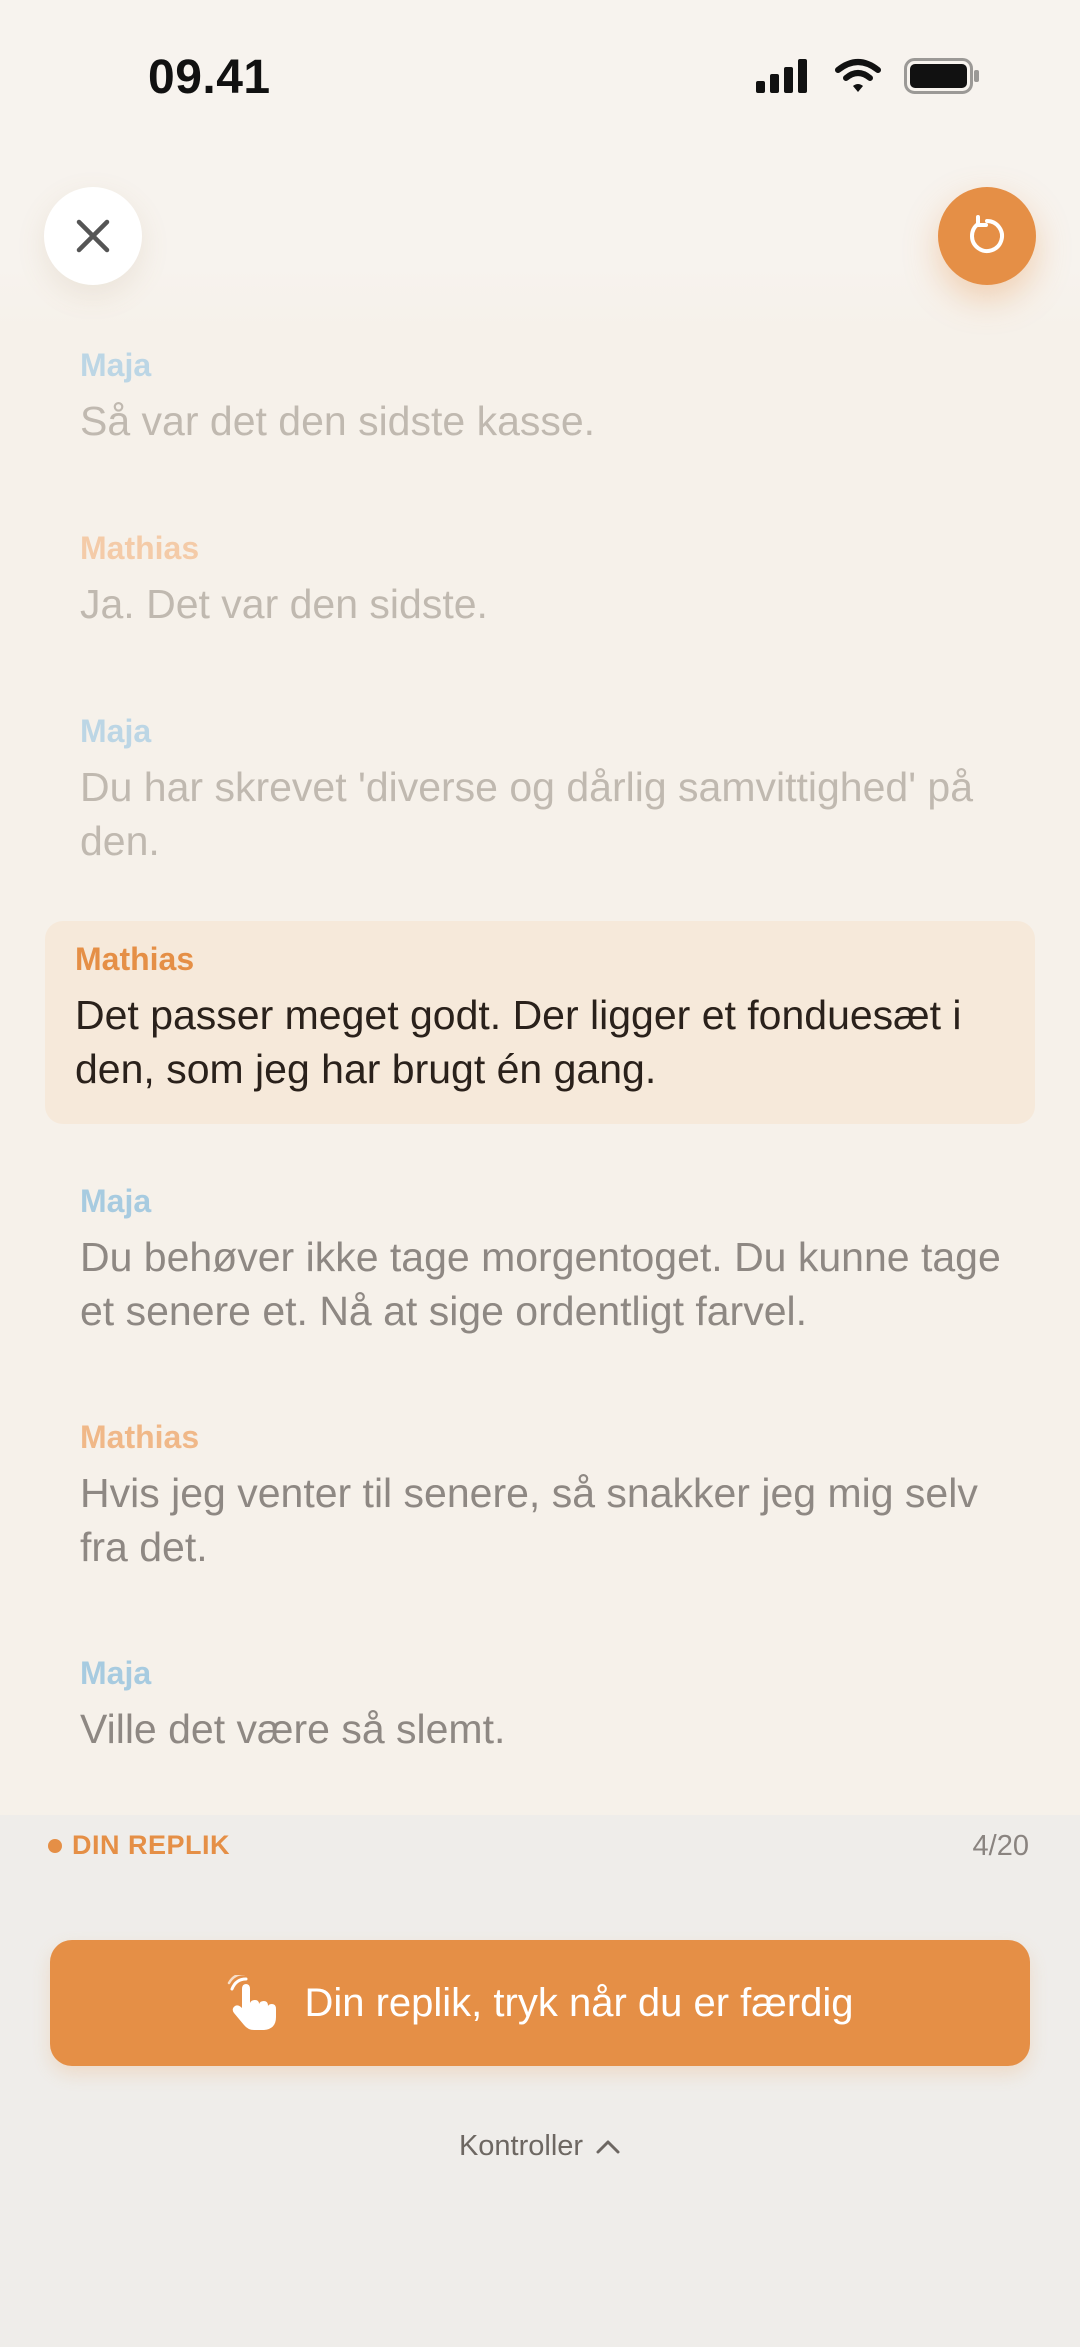 The height and width of the screenshot is (2347, 1080). What do you see at coordinates (338, 421) in the screenshot?
I see `line-text: Så var det den sidste kasse.` at bounding box center [338, 421].